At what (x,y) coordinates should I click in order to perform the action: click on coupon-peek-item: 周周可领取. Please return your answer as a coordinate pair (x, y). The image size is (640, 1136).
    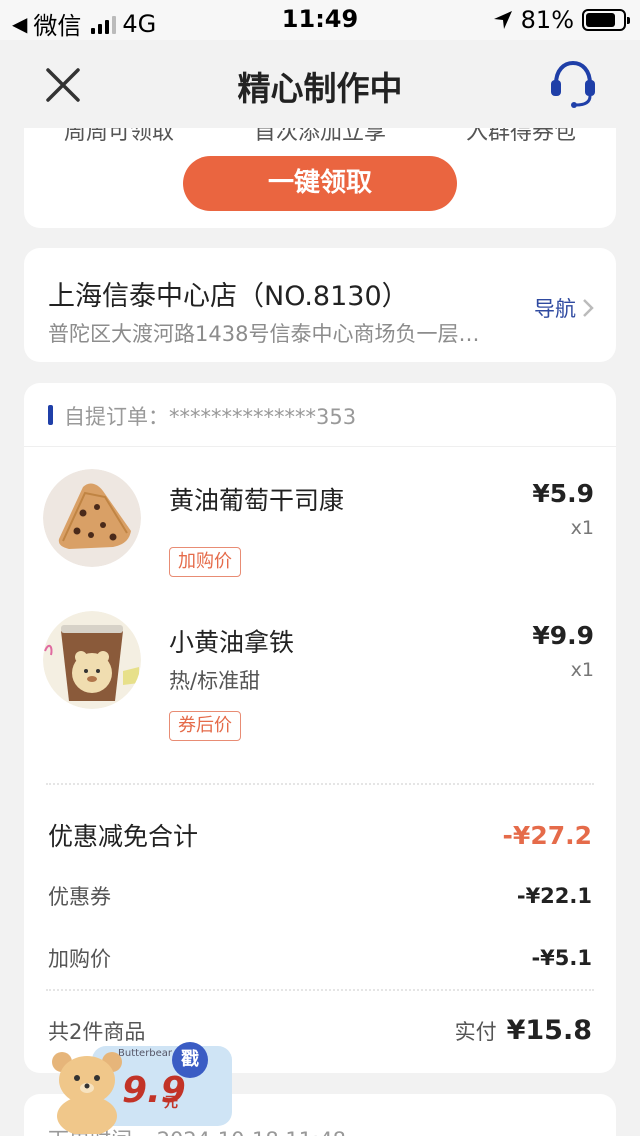
    Looking at the image, I should click on (118, 136).